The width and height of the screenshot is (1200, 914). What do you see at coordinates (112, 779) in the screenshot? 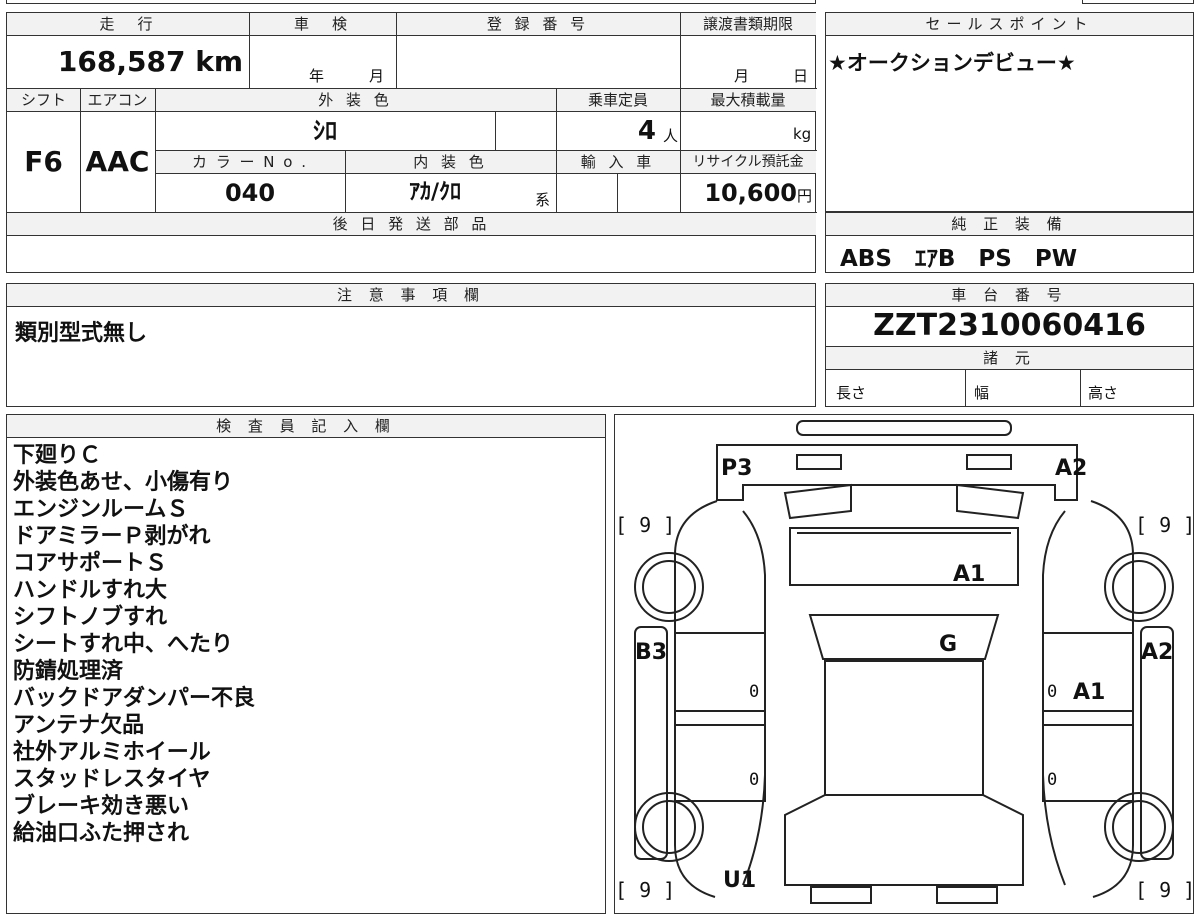
I see `inspector-line: スタッドレスタイヤ` at bounding box center [112, 779].